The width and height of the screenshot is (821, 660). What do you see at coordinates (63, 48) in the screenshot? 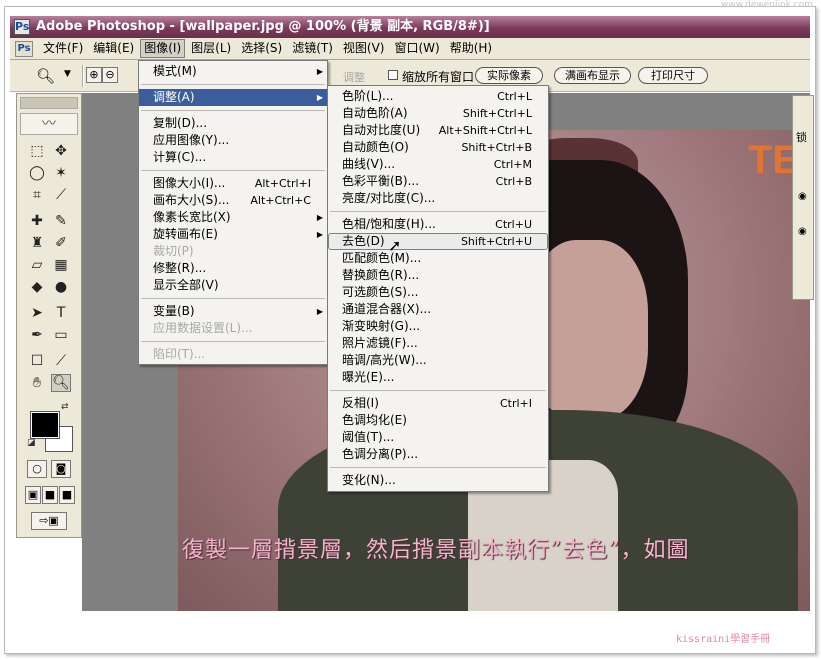
I see `menu-file: 文件(F)` at bounding box center [63, 48].